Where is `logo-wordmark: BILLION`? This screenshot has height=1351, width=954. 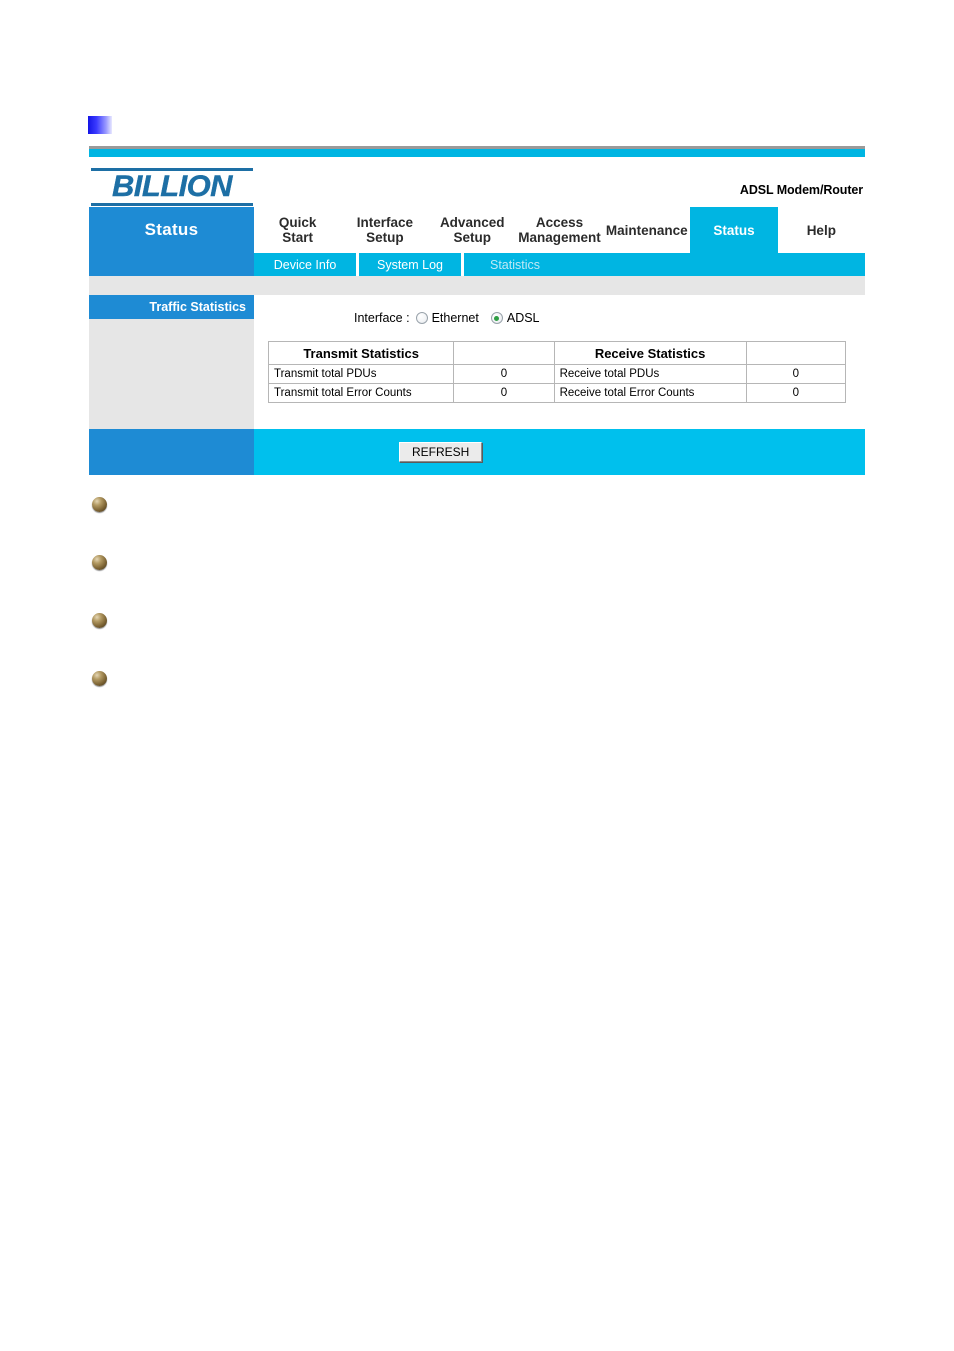
logo-wordmark: BILLION is located at coordinates (172, 186).